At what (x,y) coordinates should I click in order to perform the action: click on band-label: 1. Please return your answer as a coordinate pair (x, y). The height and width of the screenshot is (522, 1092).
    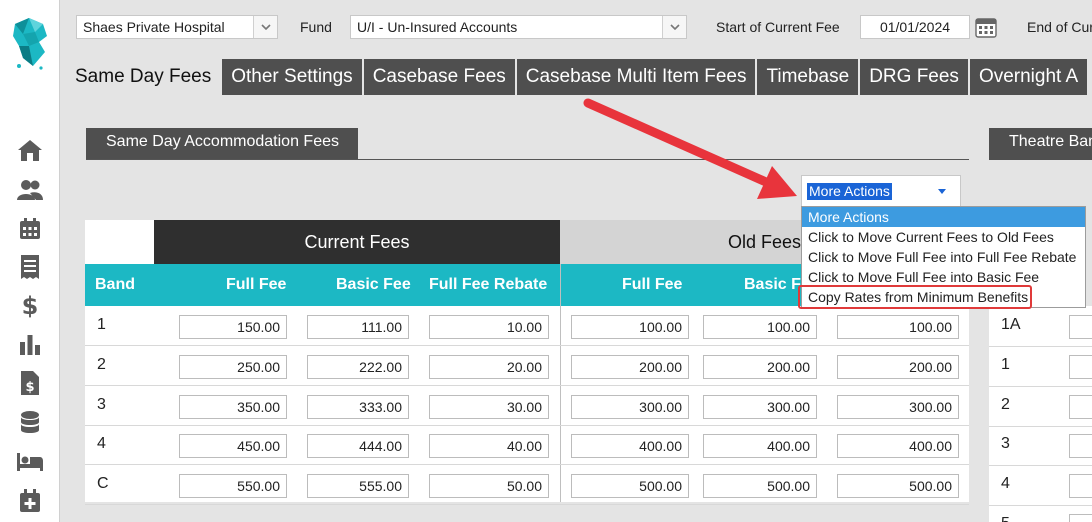
    Looking at the image, I should click on (101, 324).